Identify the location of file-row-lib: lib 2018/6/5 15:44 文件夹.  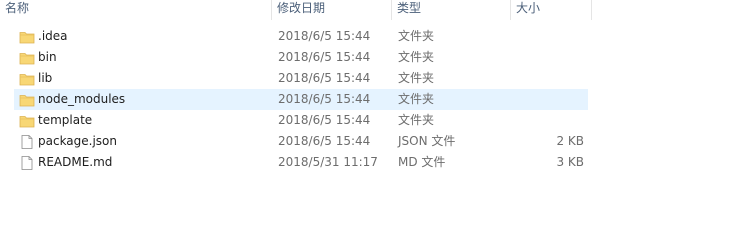
(301, 78).